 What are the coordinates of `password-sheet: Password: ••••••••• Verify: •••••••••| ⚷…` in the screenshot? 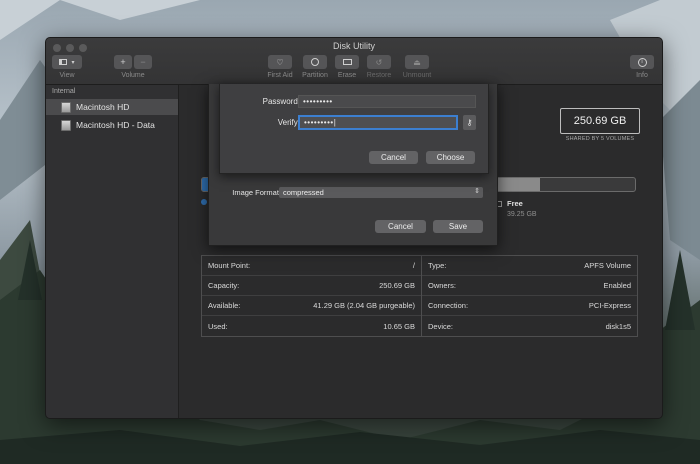 It's located at (354, 129).